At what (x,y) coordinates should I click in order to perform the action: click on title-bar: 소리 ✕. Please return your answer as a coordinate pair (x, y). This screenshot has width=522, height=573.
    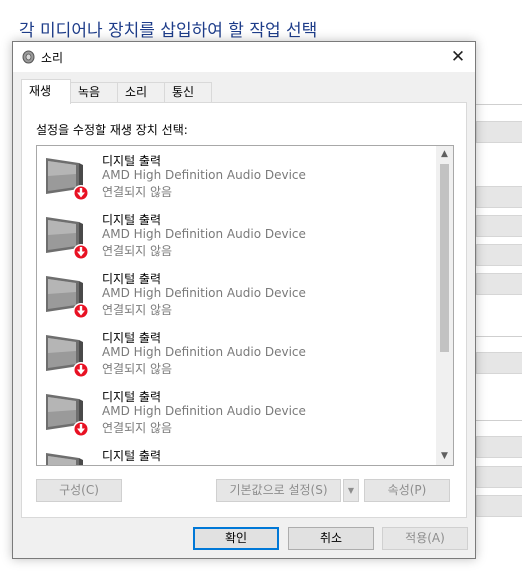
    Looking at the image, I should click on (244, 57).